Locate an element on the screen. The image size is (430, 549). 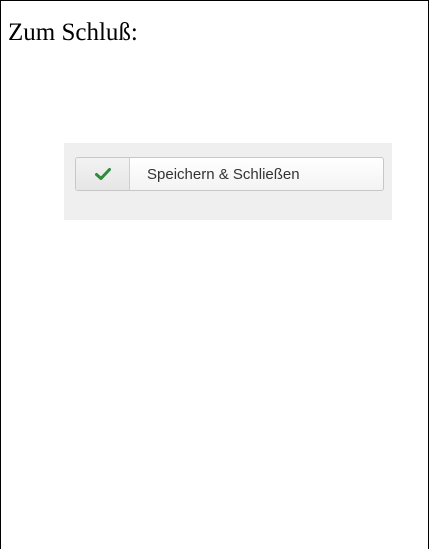
toolbar-screenshot: Speichern & Schließen is located at coordinates (228, 181).